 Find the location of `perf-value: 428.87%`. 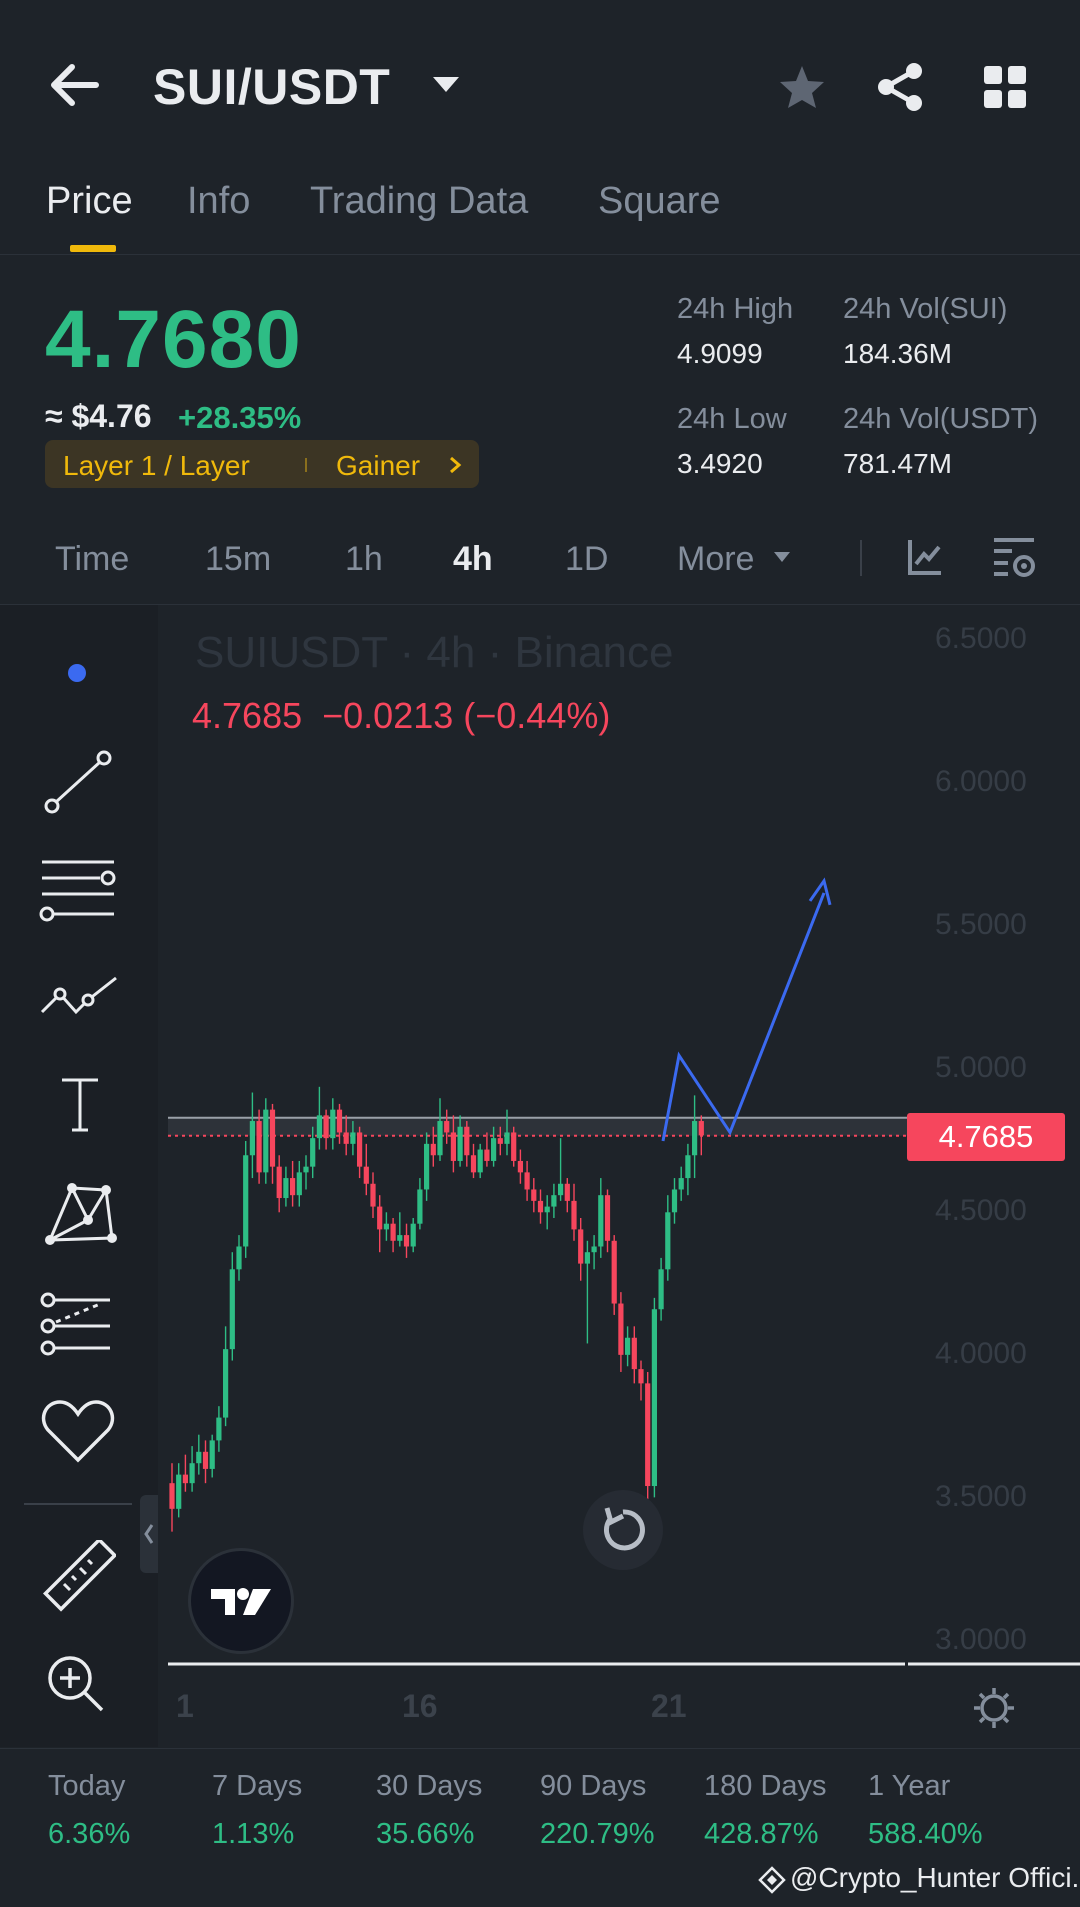

perf-value: 428.87% is located at coordinates (761, 1834).